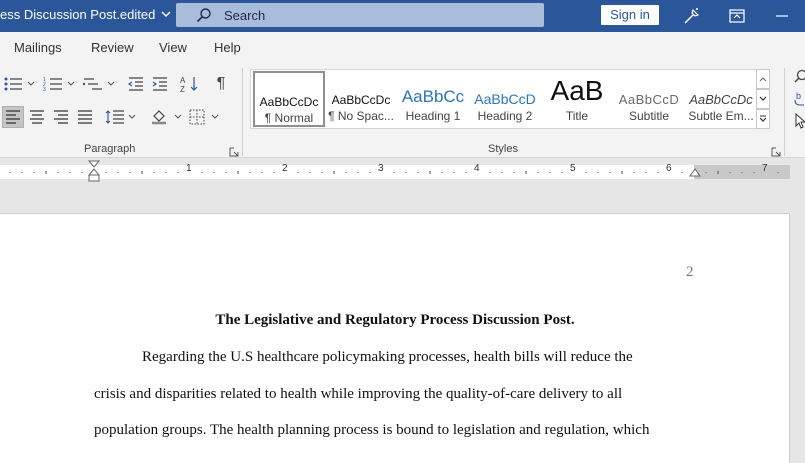 The image size is (805, 463). Describe the element at coordinates (695, 172) in the screenshot. I see `right-indent-marker-icon` at that location.